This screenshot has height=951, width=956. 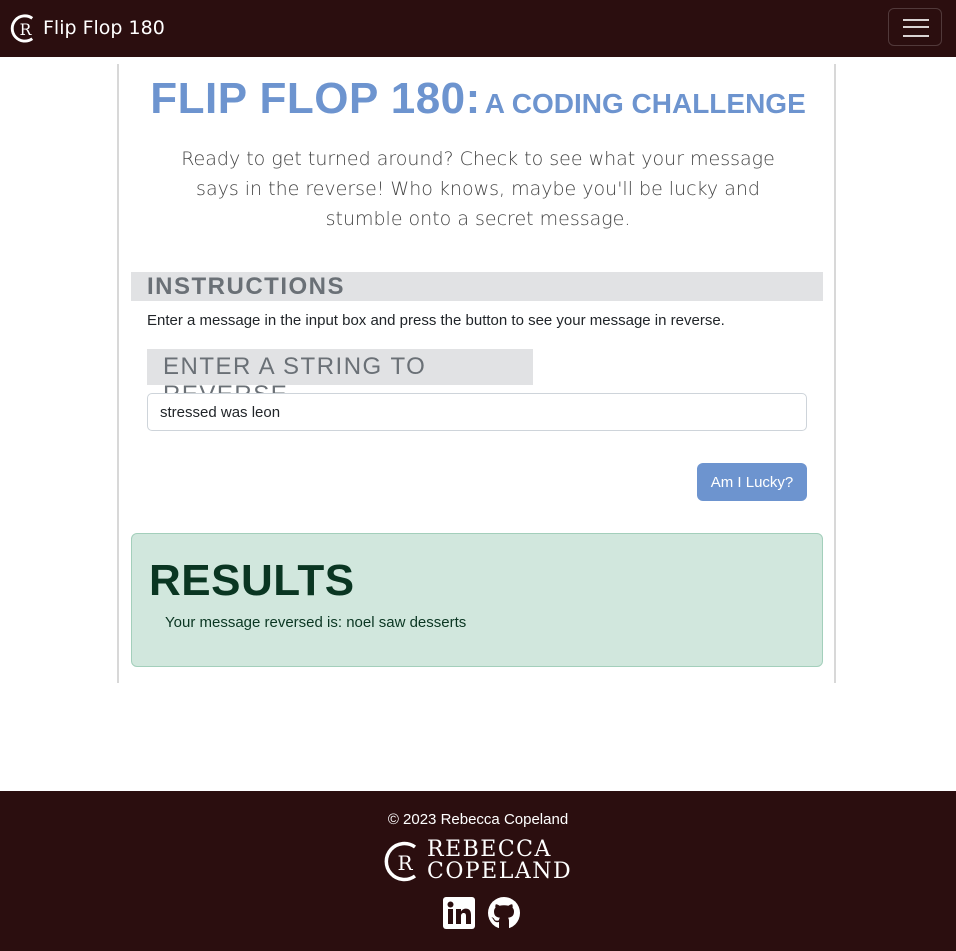 I want to click on github-icon, so click(x=504, y=913).